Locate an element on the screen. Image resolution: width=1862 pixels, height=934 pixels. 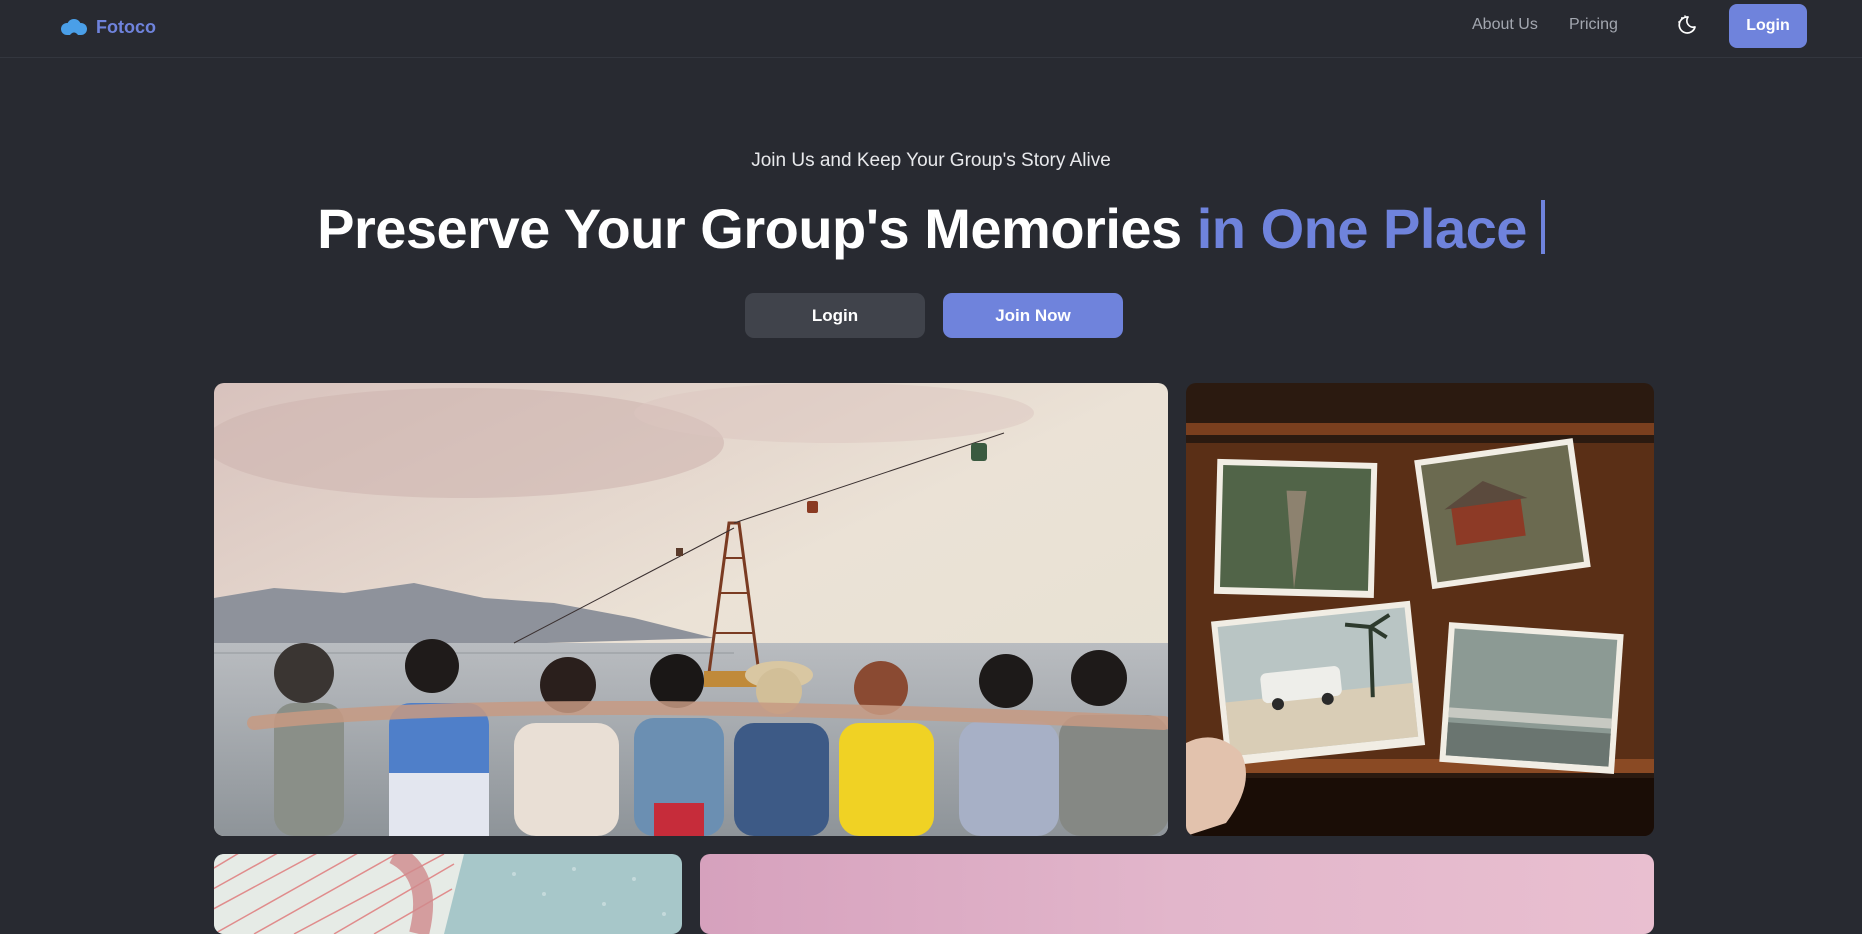
moon-icon is located at coordinates (1687, 24).